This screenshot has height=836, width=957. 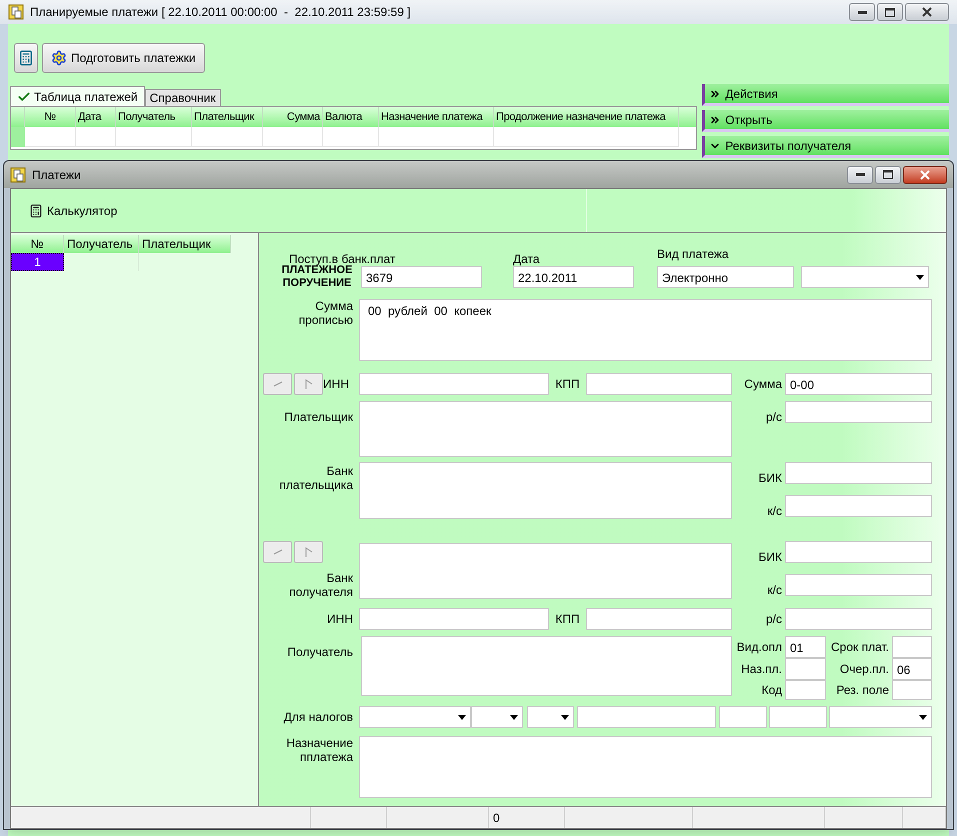 I want to click on text-field: 0-00, so click(x=858, y=384).